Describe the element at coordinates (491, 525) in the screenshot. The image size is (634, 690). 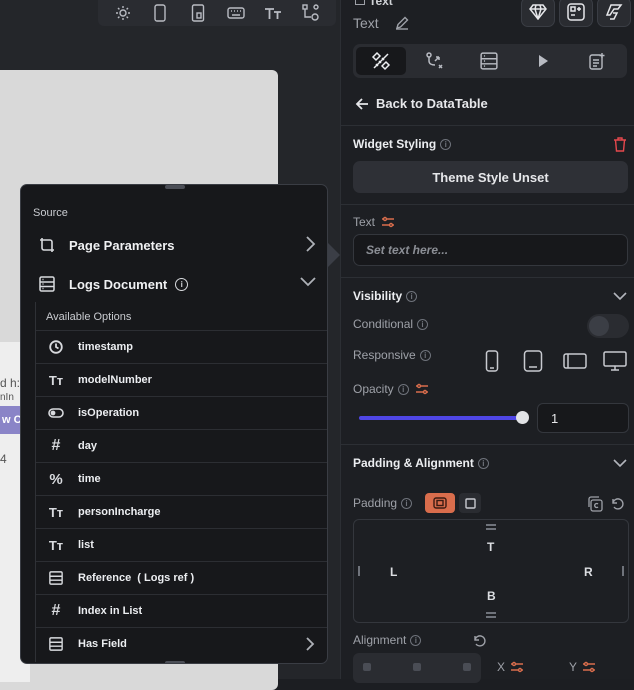
I see `top-handle` at that location.